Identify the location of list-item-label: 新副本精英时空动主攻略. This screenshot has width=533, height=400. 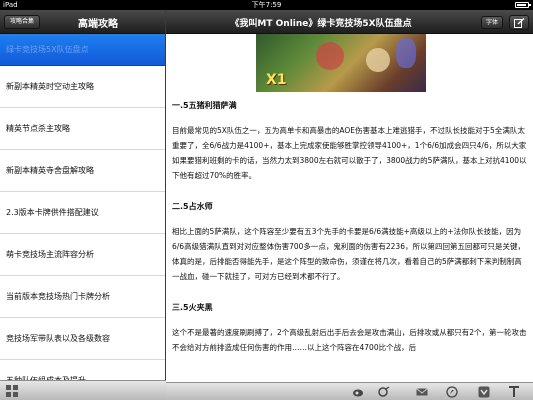
(50, 86).